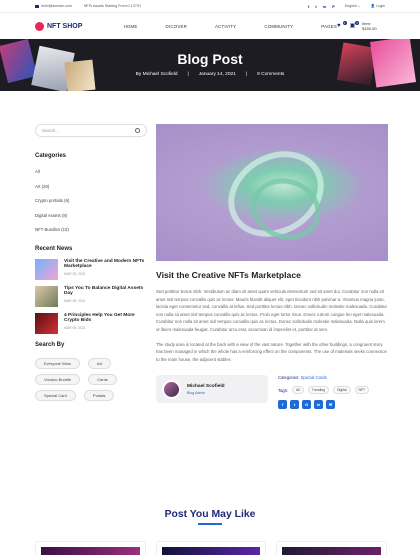  What do you see at coordinates (298, 390) in the screenshot?
I see `post-tag: All` at bounding box center [298, 390].